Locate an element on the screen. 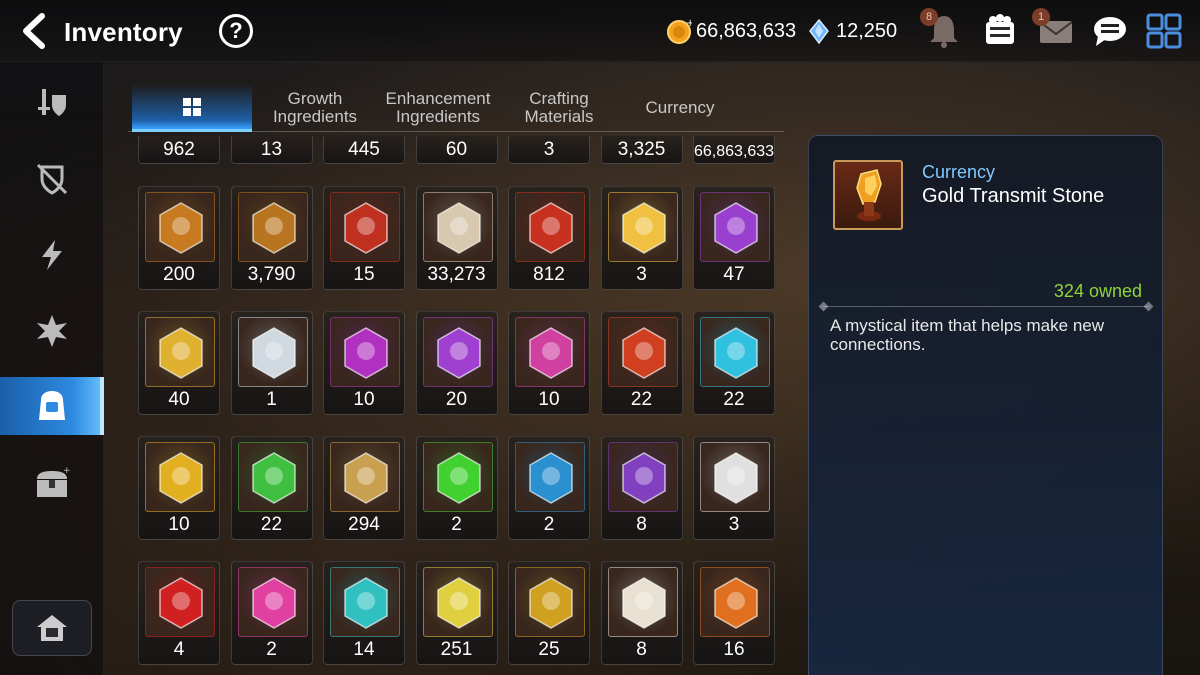  item-count: 40 is located at coordinates (179, 399).